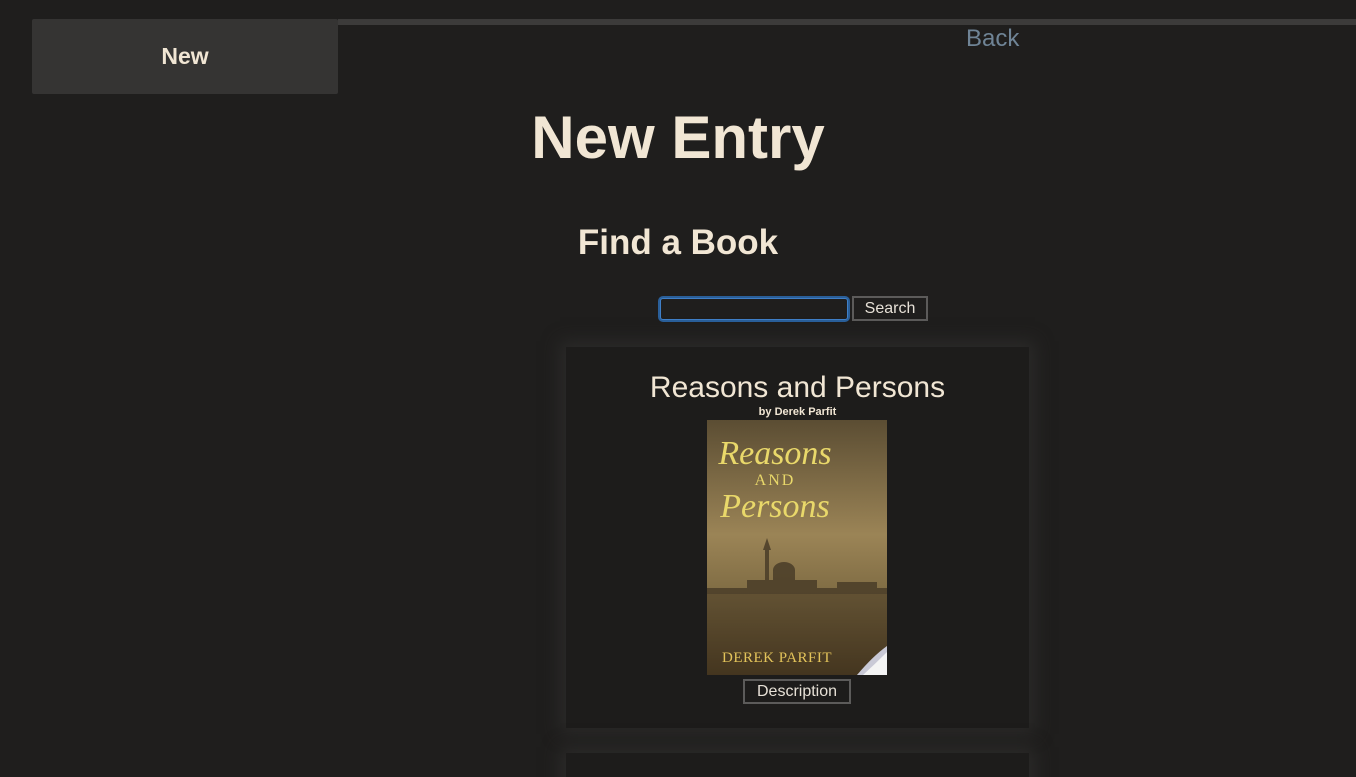  I want to click on search-form: Search, so click(794, 308).